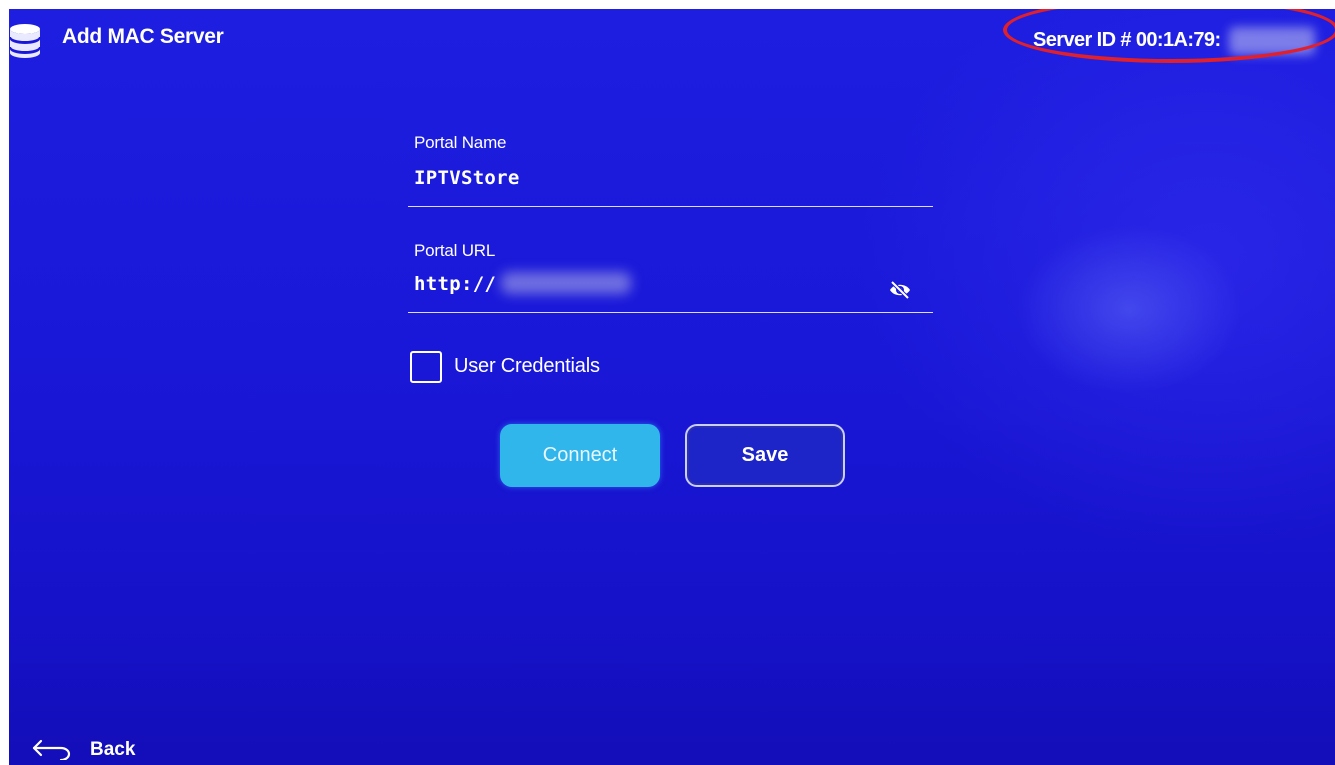 The width and height of the screenshot is (1335, 765). I want to click on user-credentials-checkbox, so click(426, 367).